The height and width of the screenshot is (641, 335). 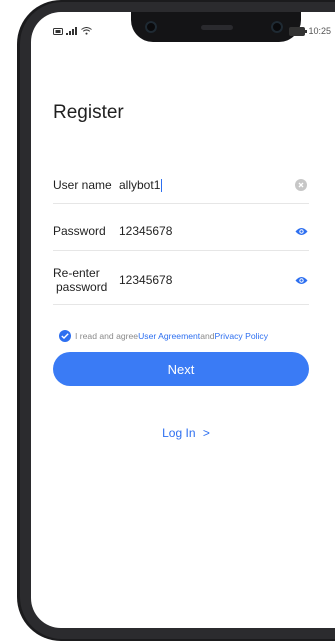 What do you see at coordinates (86, 32) in the screenshot?
I see `wifi-icon` at bounding box center [86, 32].